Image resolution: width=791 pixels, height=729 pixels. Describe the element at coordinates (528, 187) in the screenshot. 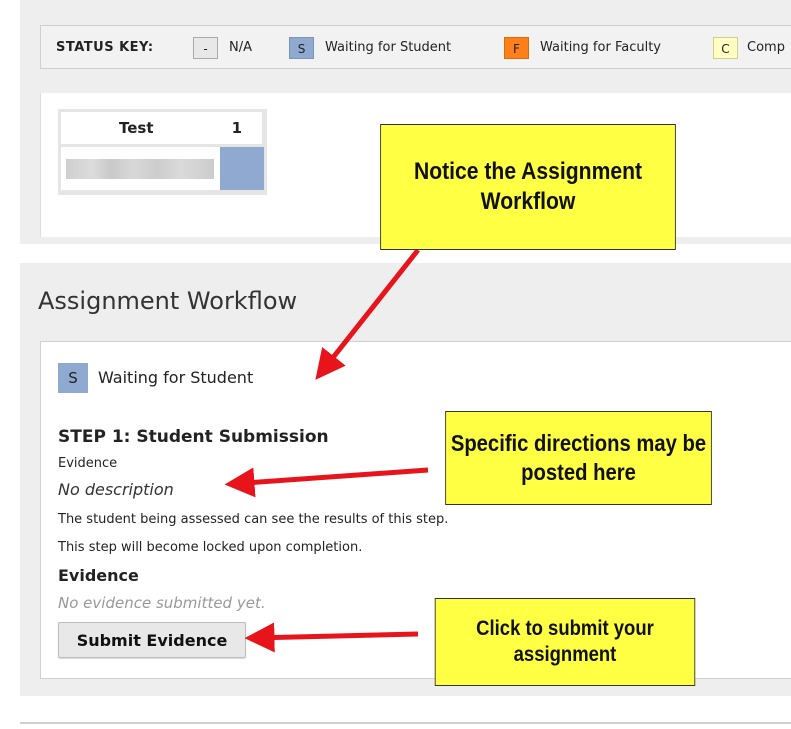

I see `callout-workflow: Notice the Assignment Workflow` at that location.